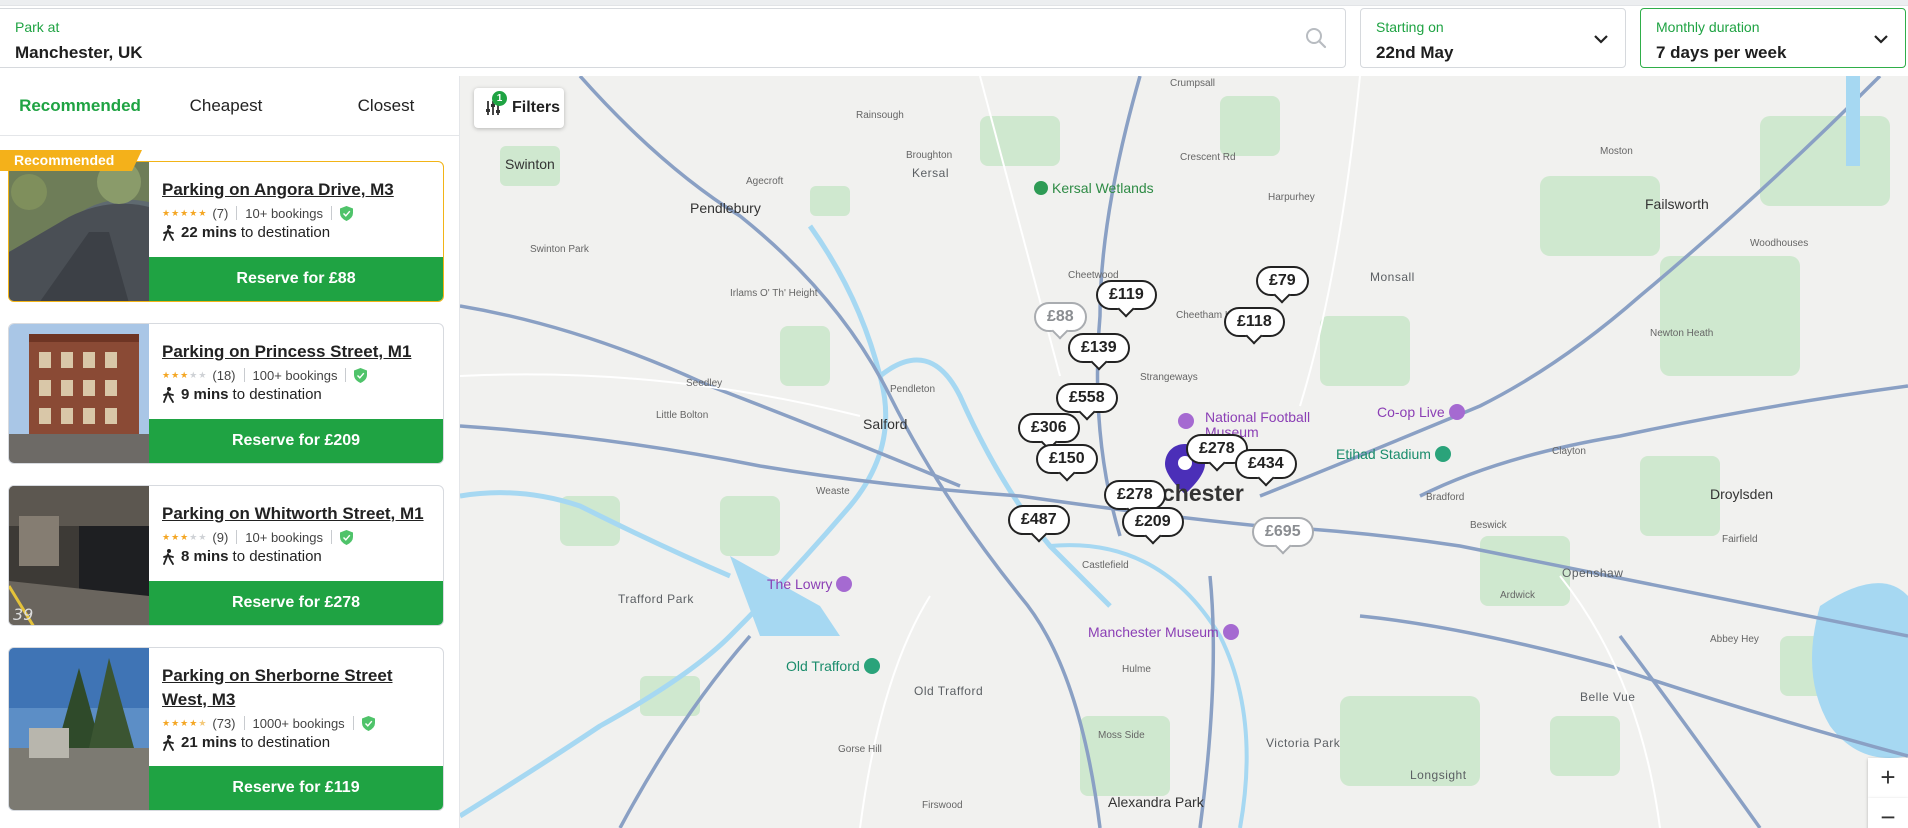 This screenshot has height=828, width=1908. What do you see at coordinates (226, 106) in the screenshot?
I see `tab-cheapest: Cheapest` at bounding box center [226, 106].